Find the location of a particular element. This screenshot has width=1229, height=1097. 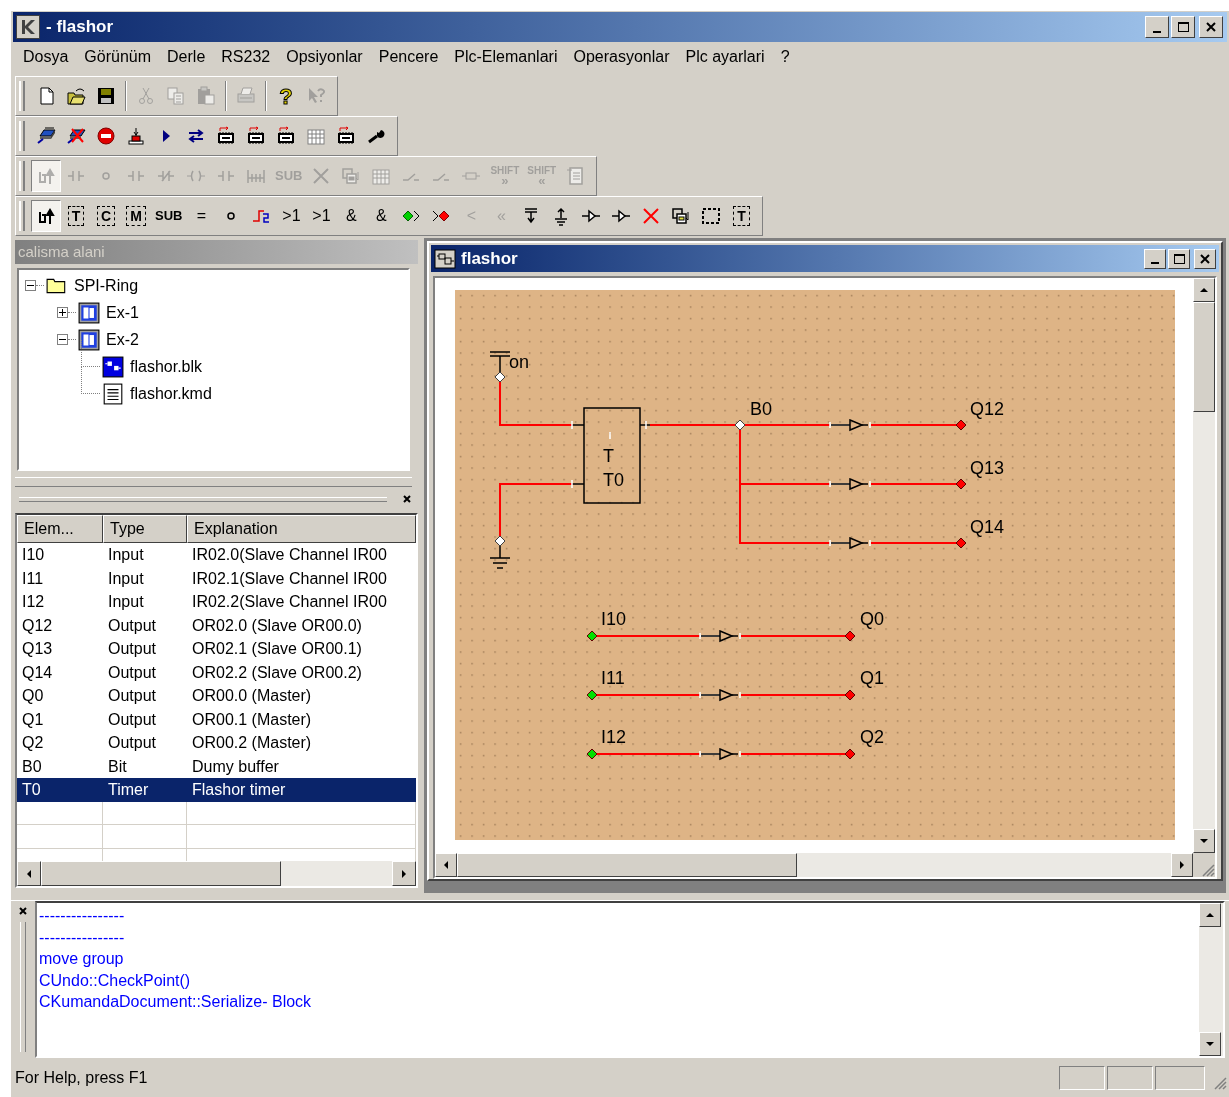

close-icon is located at coordinates (407, 499).